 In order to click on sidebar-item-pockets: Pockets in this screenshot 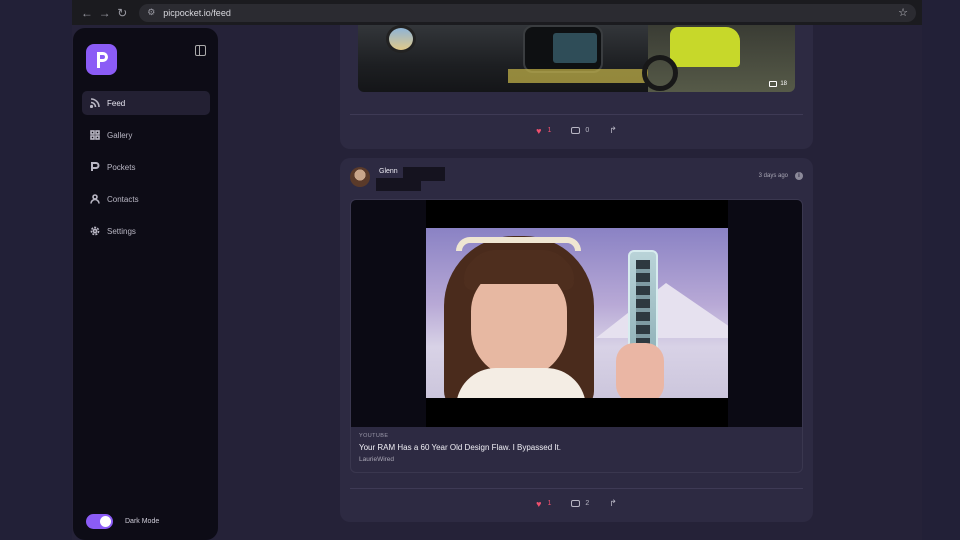, I will do `click(146, 167)`.